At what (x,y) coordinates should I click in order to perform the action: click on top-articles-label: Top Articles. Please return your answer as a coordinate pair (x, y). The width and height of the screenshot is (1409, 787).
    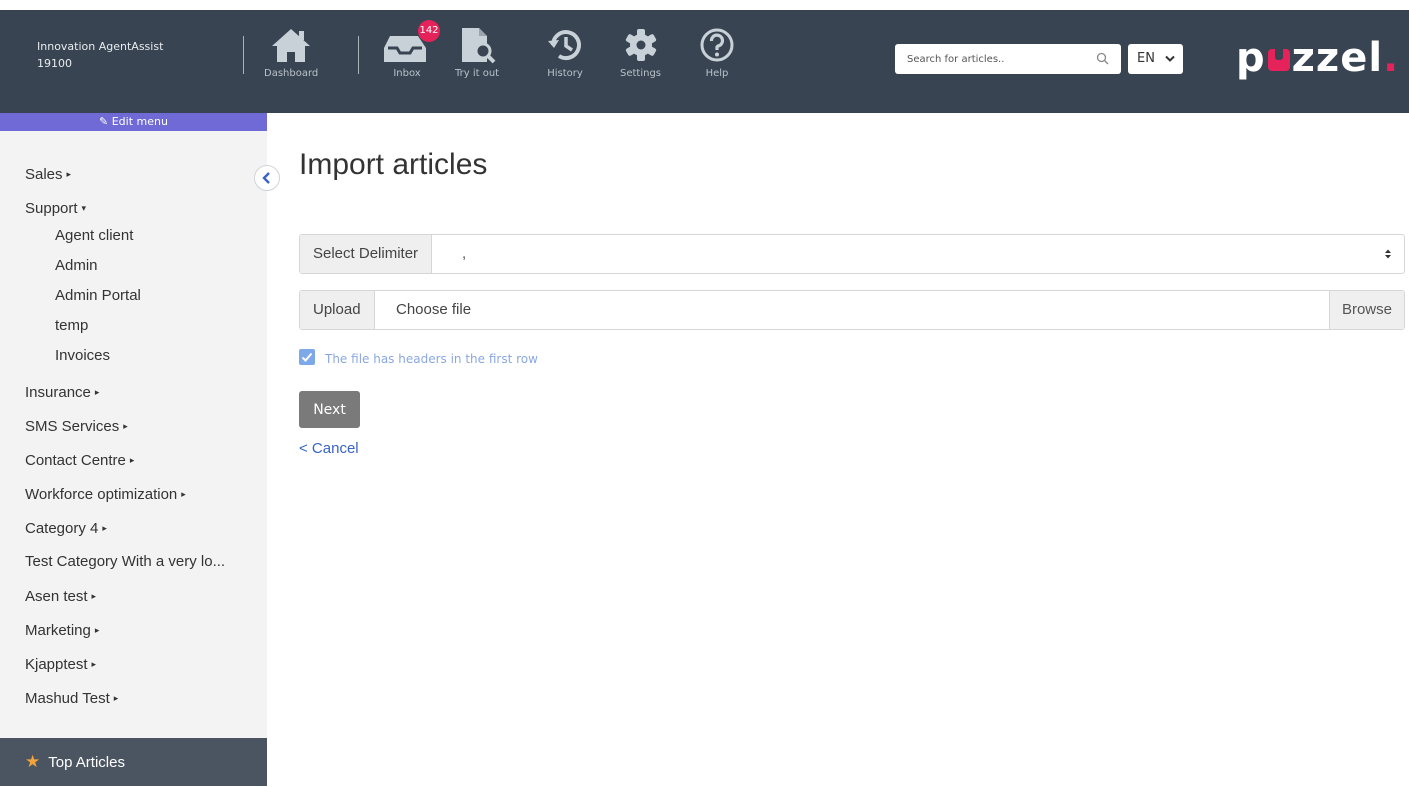
    Looking at the image, I should click on (86, 762).